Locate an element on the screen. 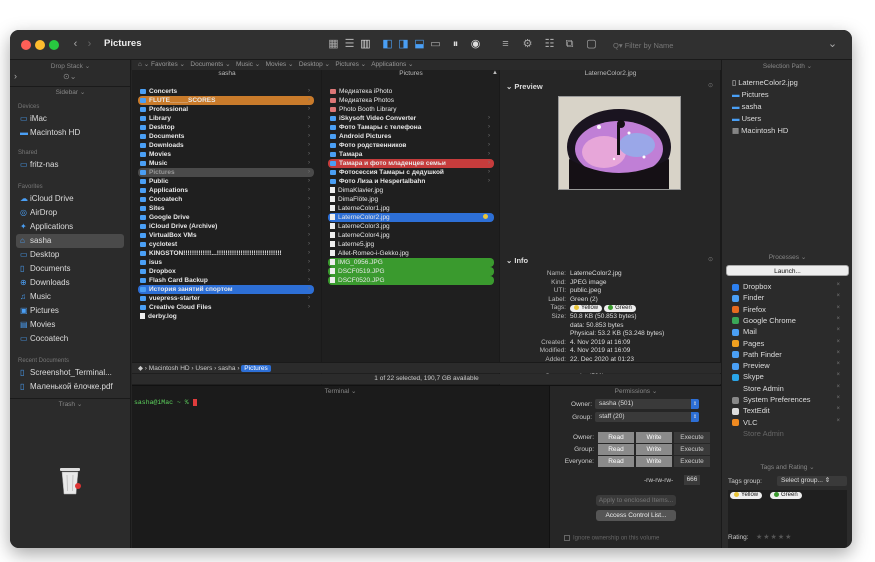 The image size is (875, 562). list-item: Laterne5.jpg is located at coordinates (411, 244).